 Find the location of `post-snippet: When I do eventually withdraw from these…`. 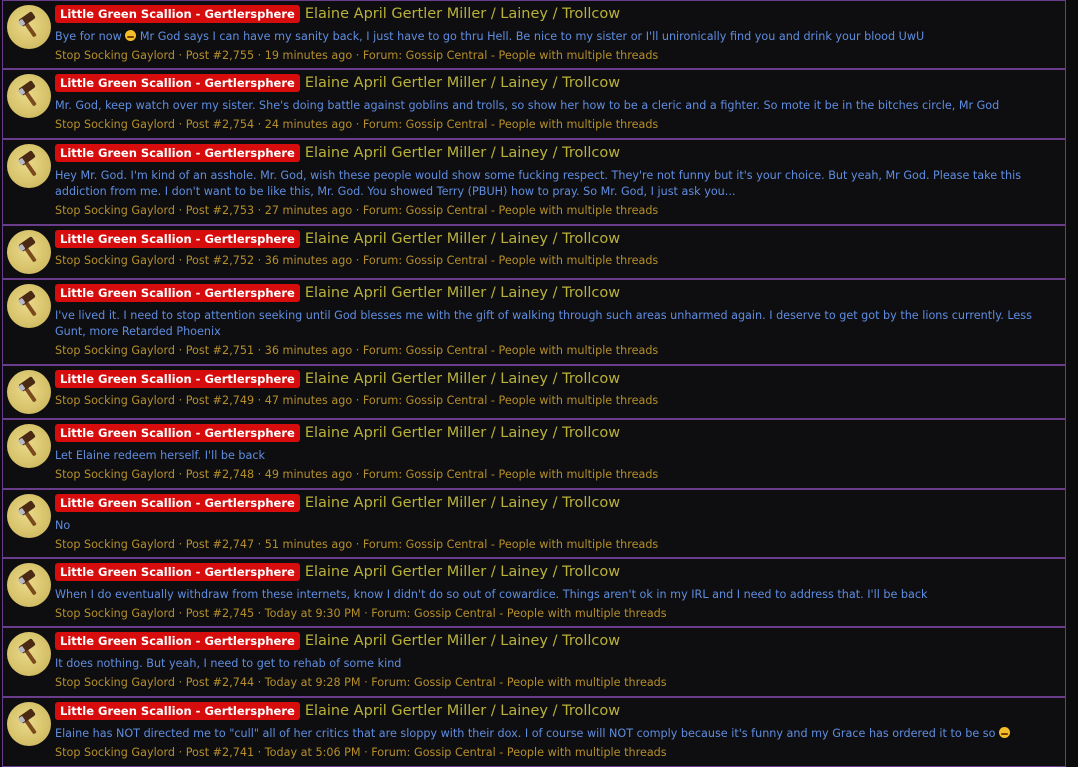

post-snippet: When I do eventually withdraw from these… is located at coordinates (555, 595).